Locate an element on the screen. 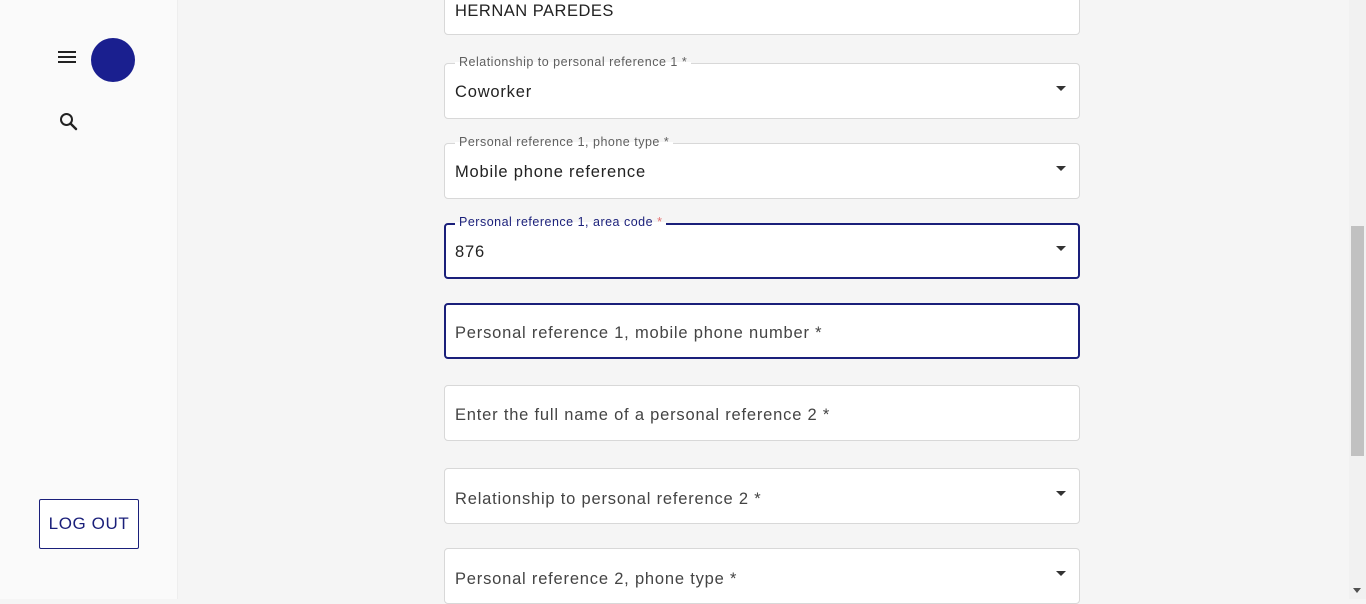 Image resolution: width=1366 pixels, height=604 pixels. scroll-down-arrow-icon is located at coordinates (1357, 590).